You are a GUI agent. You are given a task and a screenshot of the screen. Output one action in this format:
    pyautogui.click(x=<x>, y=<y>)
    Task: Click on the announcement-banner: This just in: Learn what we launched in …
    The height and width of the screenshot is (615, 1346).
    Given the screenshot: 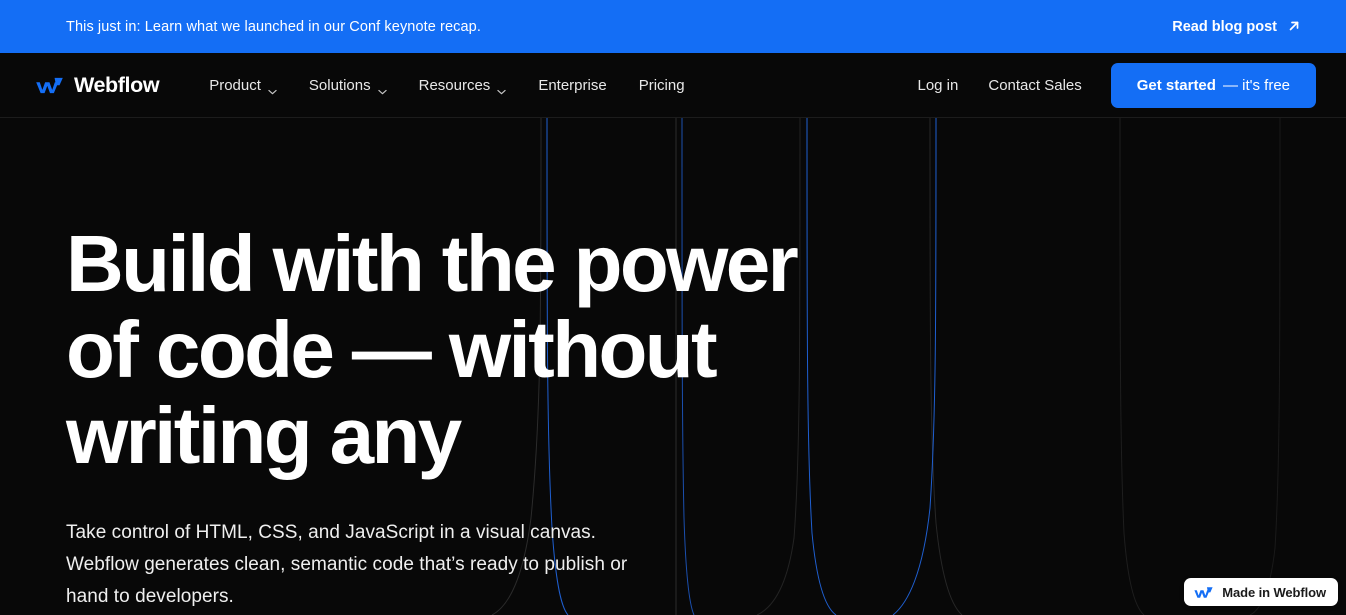 What is the action you would take?
    pyautogui.click(x=673, y=26)
    